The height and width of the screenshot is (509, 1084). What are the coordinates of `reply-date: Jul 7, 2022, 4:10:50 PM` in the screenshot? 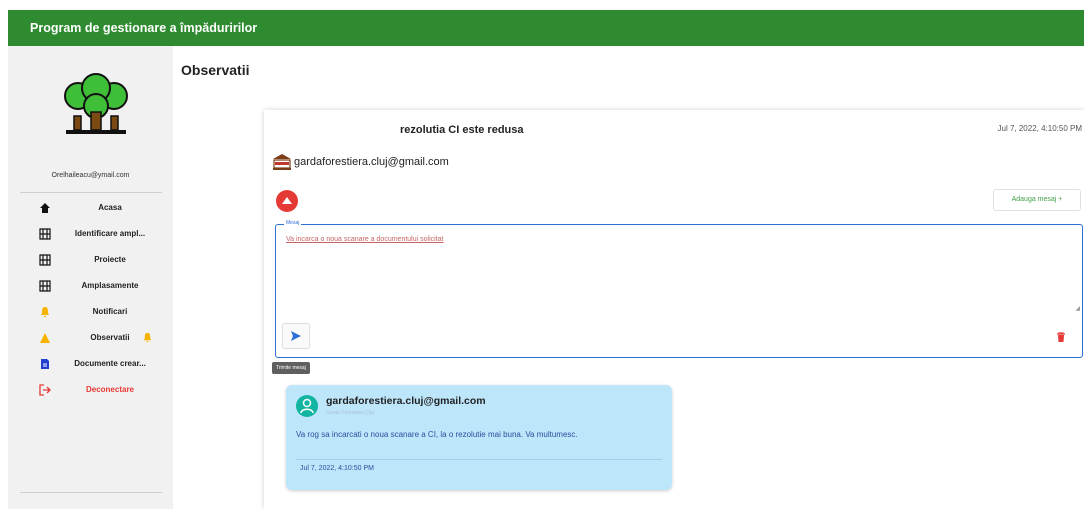 It's located at (337, 468).